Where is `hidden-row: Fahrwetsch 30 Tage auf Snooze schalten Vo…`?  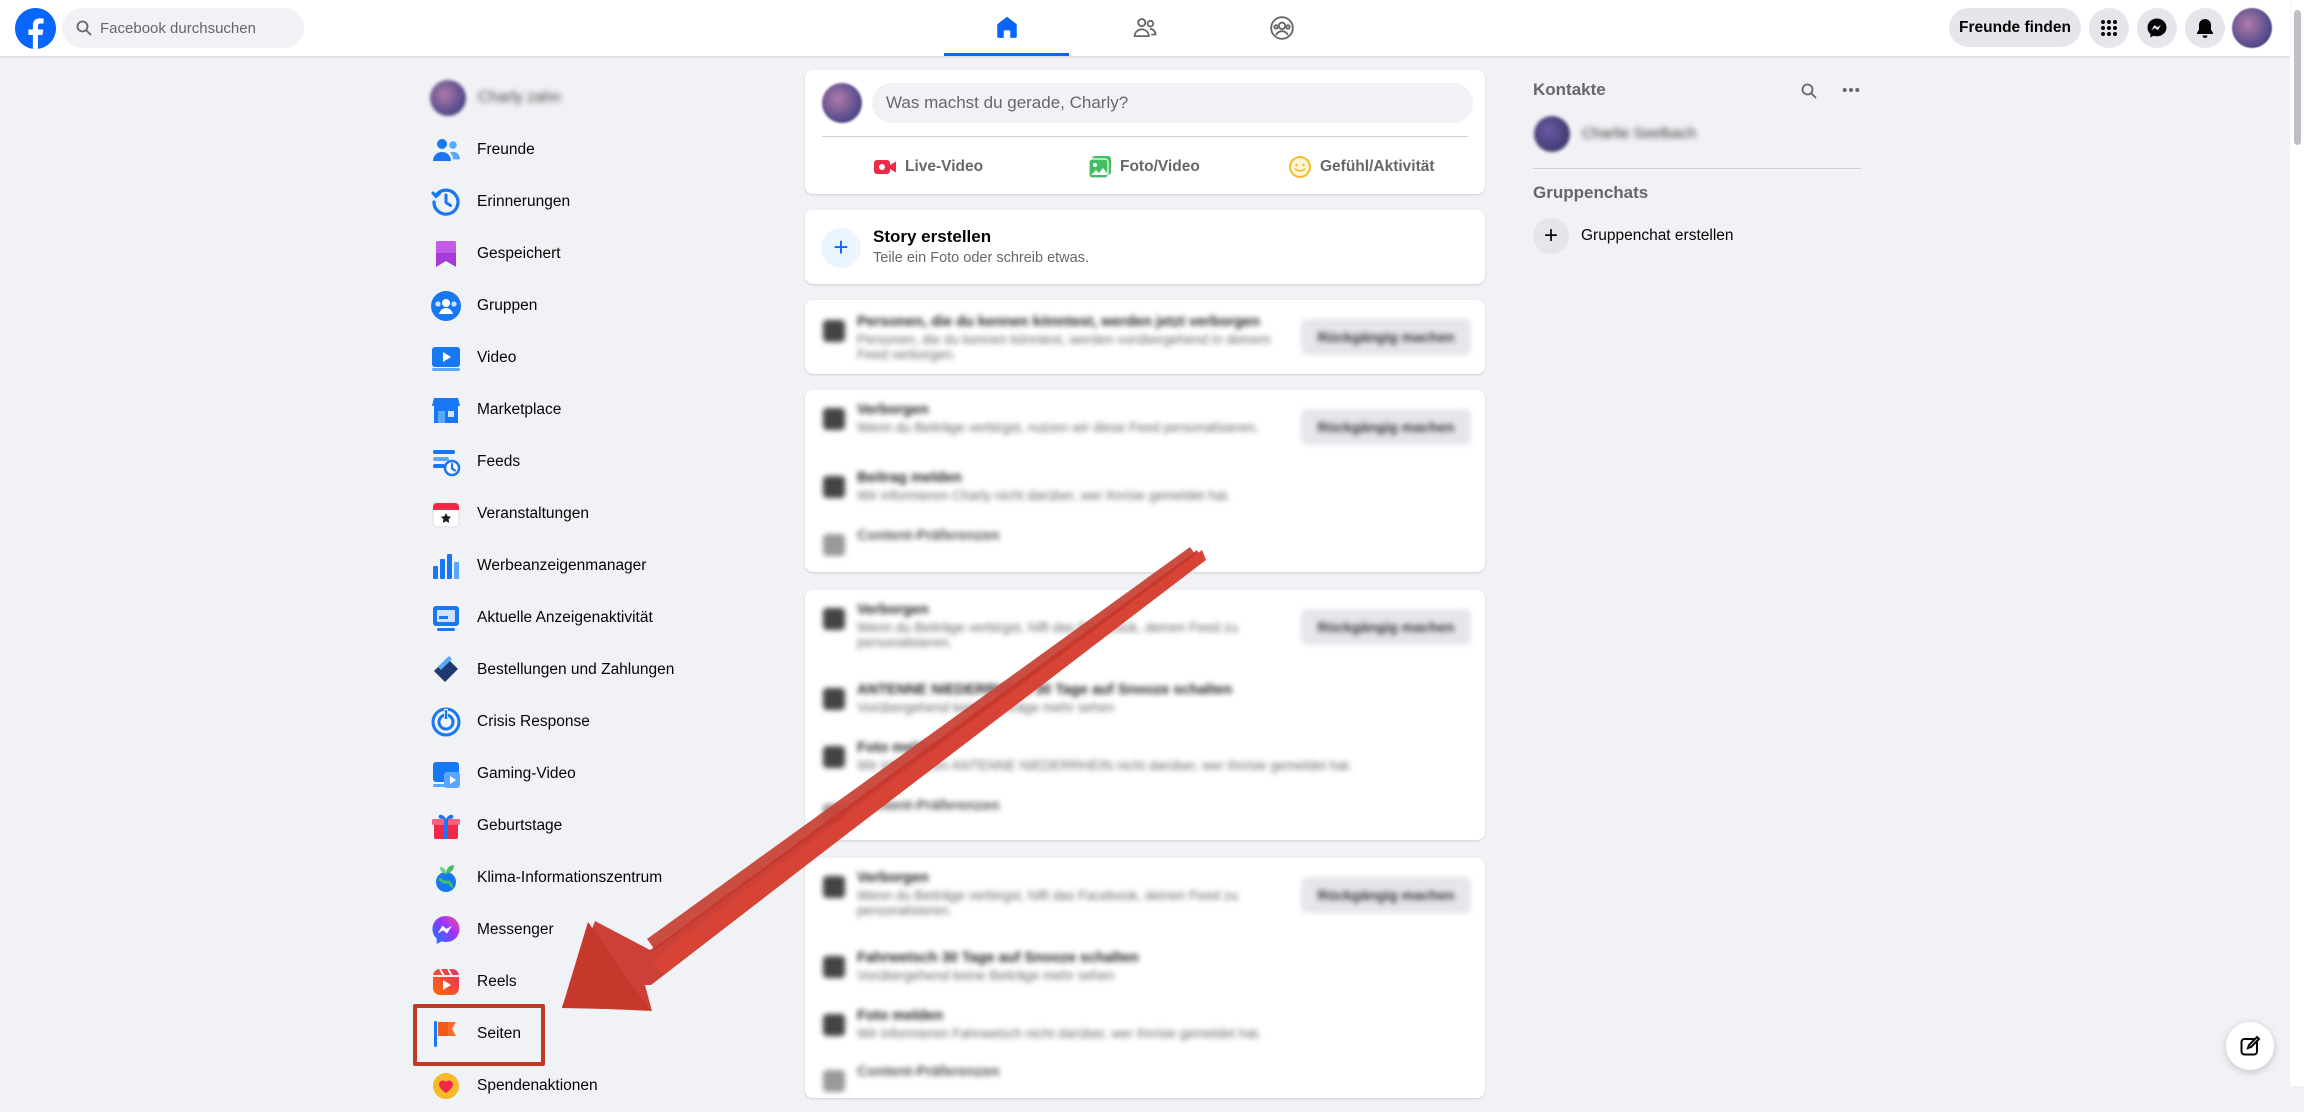 hidden-row: Fahrwetsch 30 Tage auf Snooze schalten Vo… is located at coordinates (981, 966).